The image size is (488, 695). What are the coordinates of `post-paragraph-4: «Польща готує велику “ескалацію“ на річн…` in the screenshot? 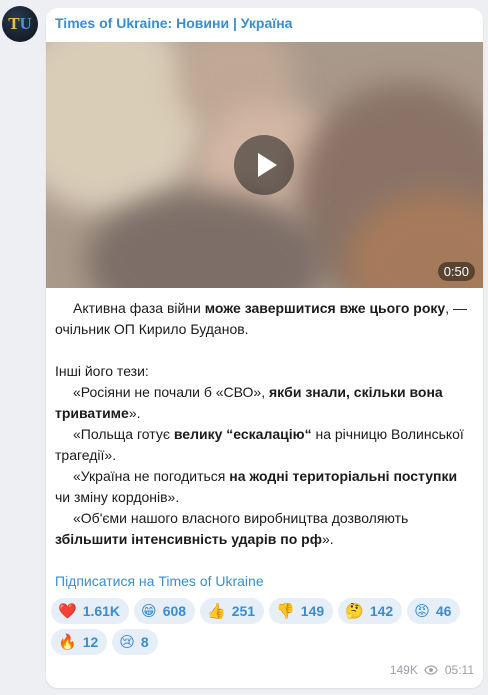 It's located at (259, 444).